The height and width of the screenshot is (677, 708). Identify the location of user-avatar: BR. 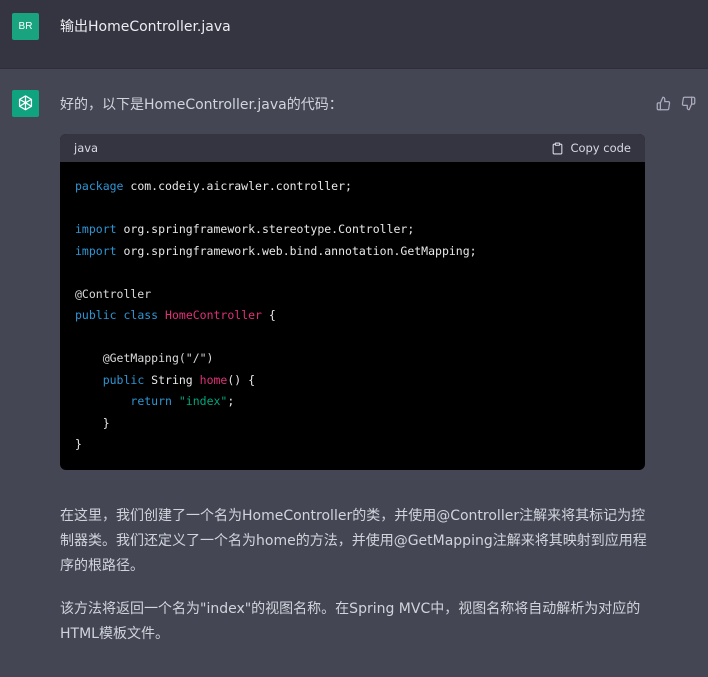
(25, 26).